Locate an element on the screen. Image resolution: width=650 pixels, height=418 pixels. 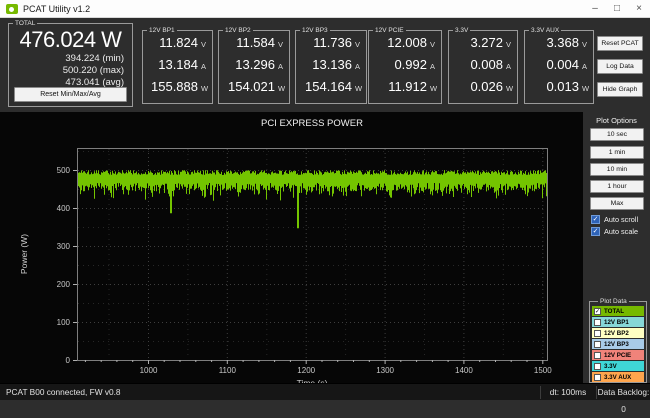
plot-data-item-label: 12V PCIE is located at coordinates (618, 355).